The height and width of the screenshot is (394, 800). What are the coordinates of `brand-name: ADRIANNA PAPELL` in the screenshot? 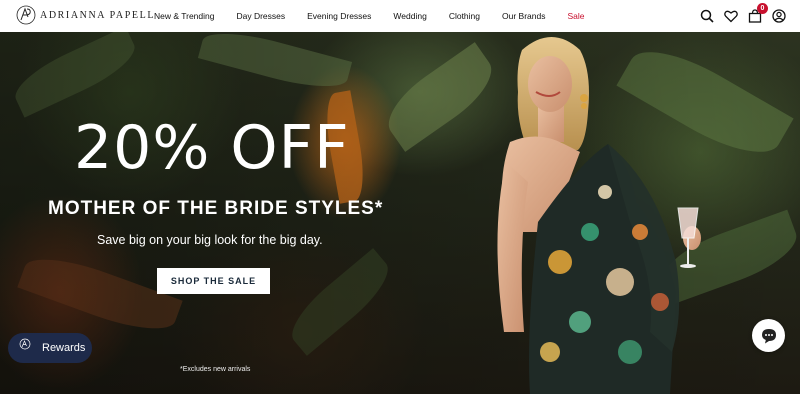 It's located at (98, 15).